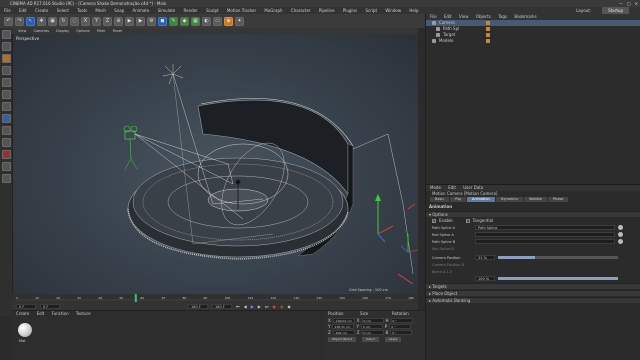  I want to click on preview-end-field: 180 F, so click(222, 306).